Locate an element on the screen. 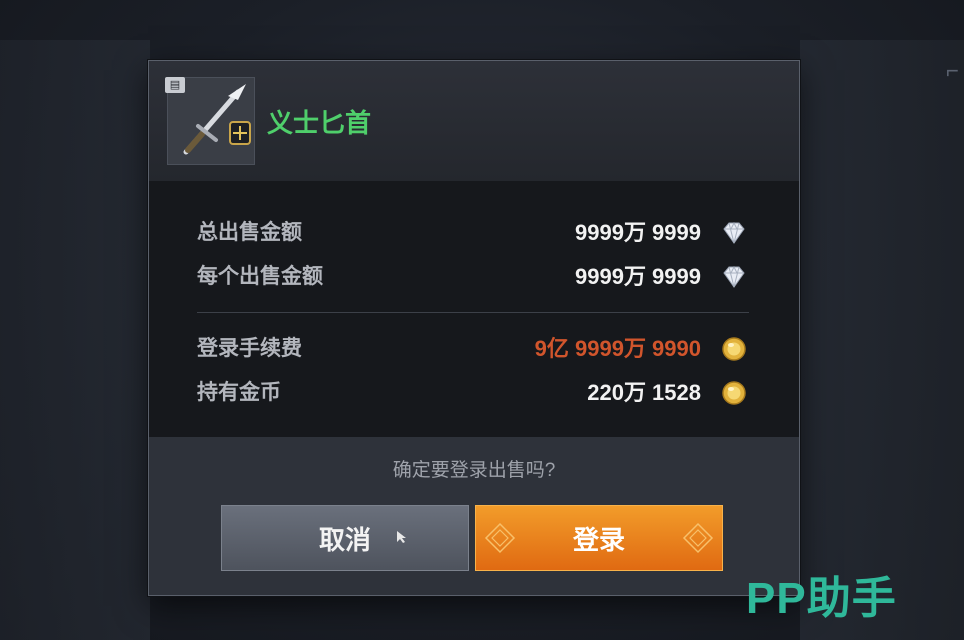  listing-fee-value: 9亿 9999万 9990 is located at coordinates (617, 348).